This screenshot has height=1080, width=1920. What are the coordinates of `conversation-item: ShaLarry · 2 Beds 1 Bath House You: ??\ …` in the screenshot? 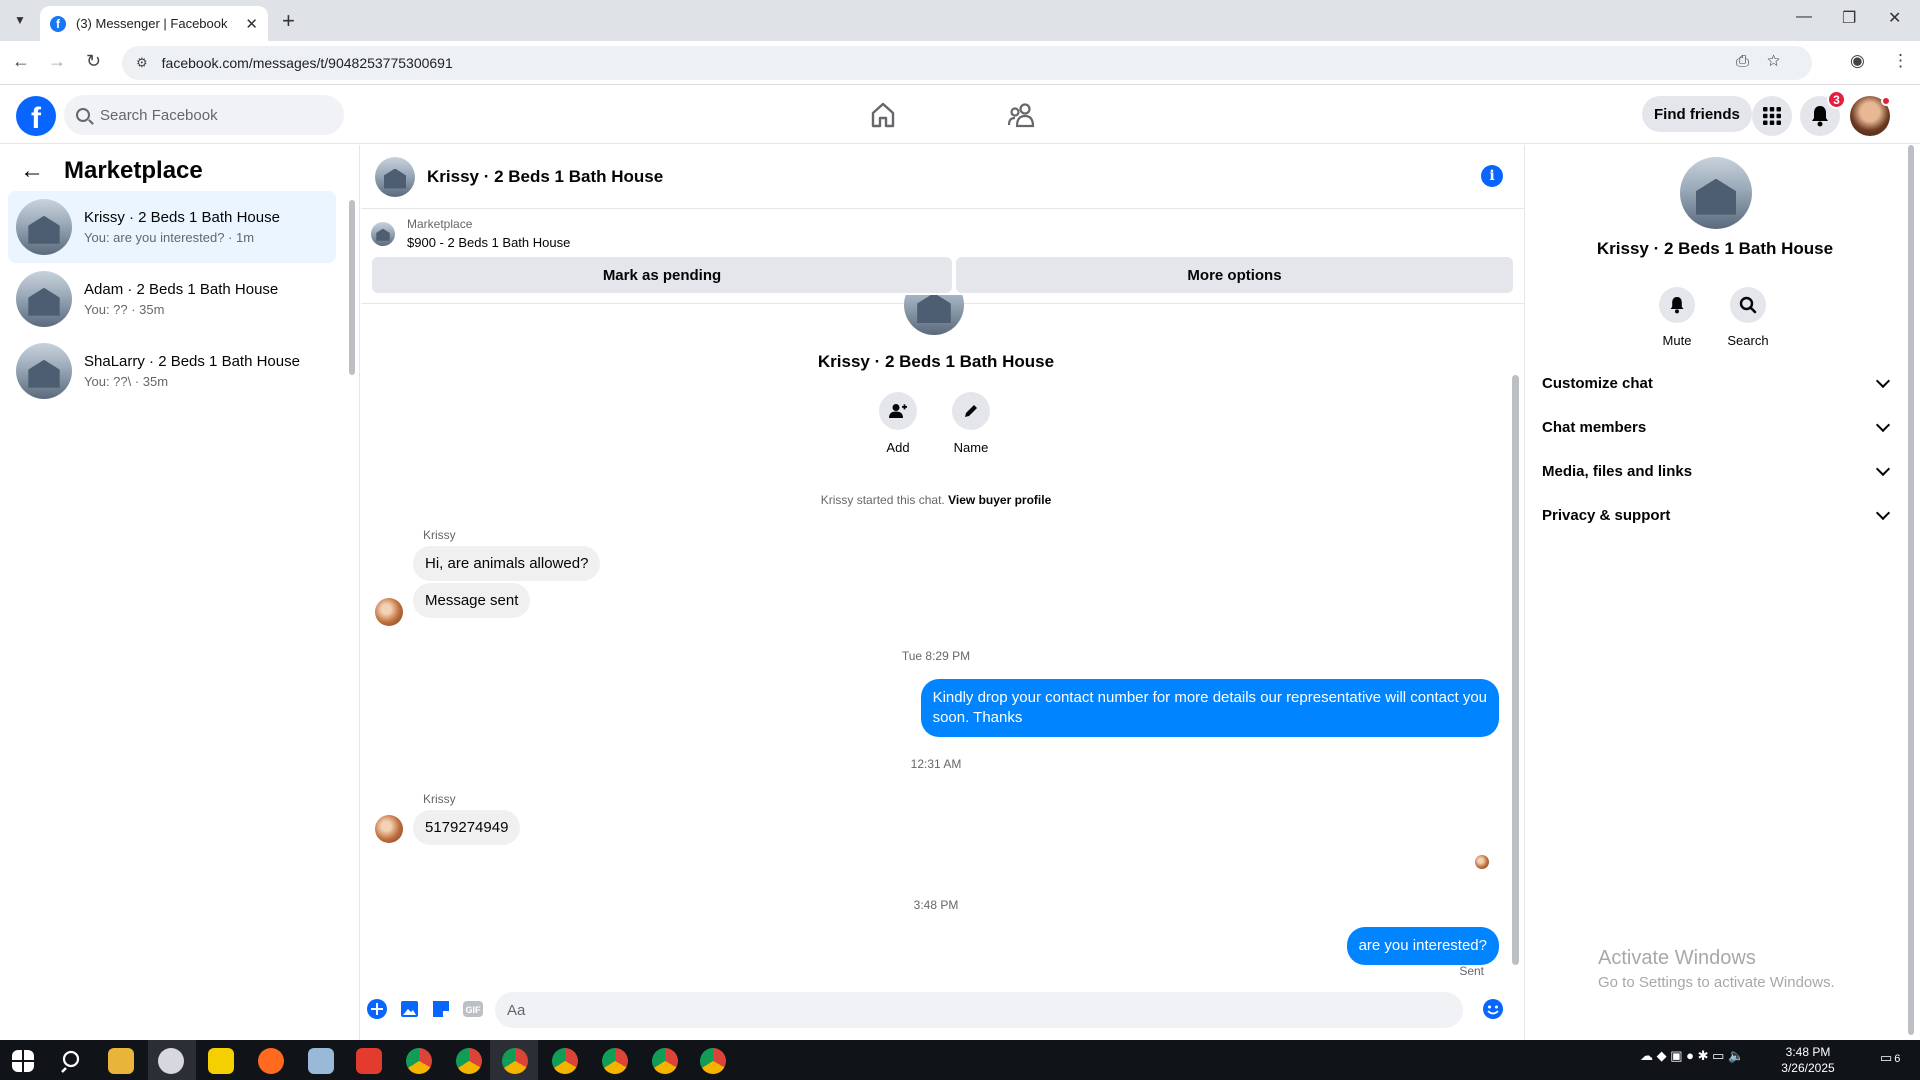 It's located at (172, 371).